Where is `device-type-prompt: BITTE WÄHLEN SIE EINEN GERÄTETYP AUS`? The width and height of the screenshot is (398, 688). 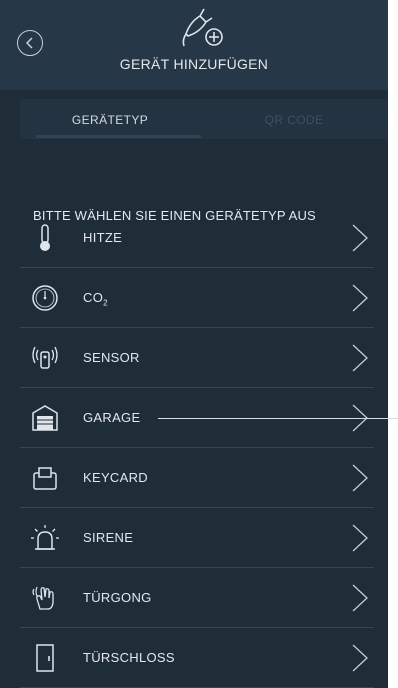 device-type-prompt: BITTE WÄHLEN SIE EINEN GERÄTETYP AUS is located at coordinates (174, 215).